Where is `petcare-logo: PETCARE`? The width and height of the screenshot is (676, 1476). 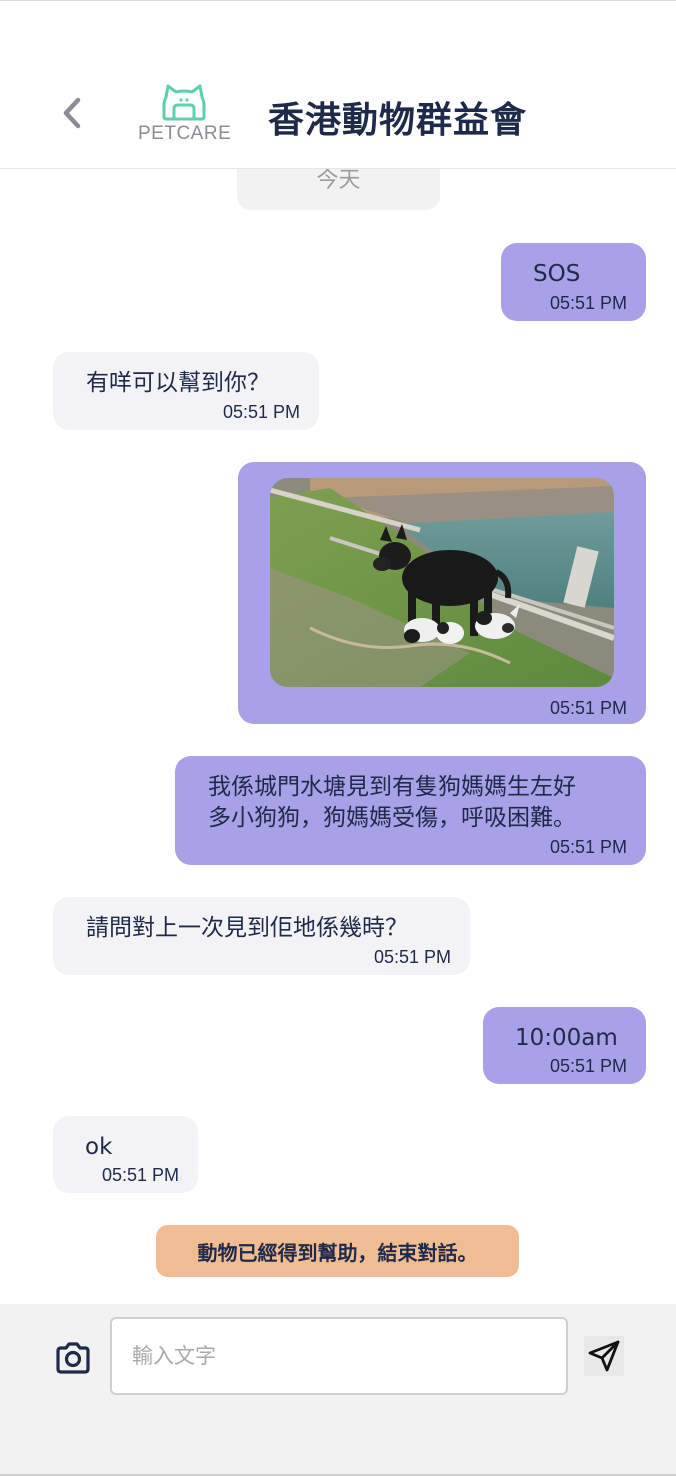 petcare-logo: PETCARE is located at coordinates (185, 115).